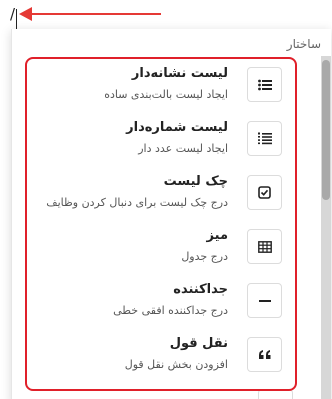 This screenshot has width=332, height=399. I want to click on menu-item-title: نقل قول, so click(198, 343).